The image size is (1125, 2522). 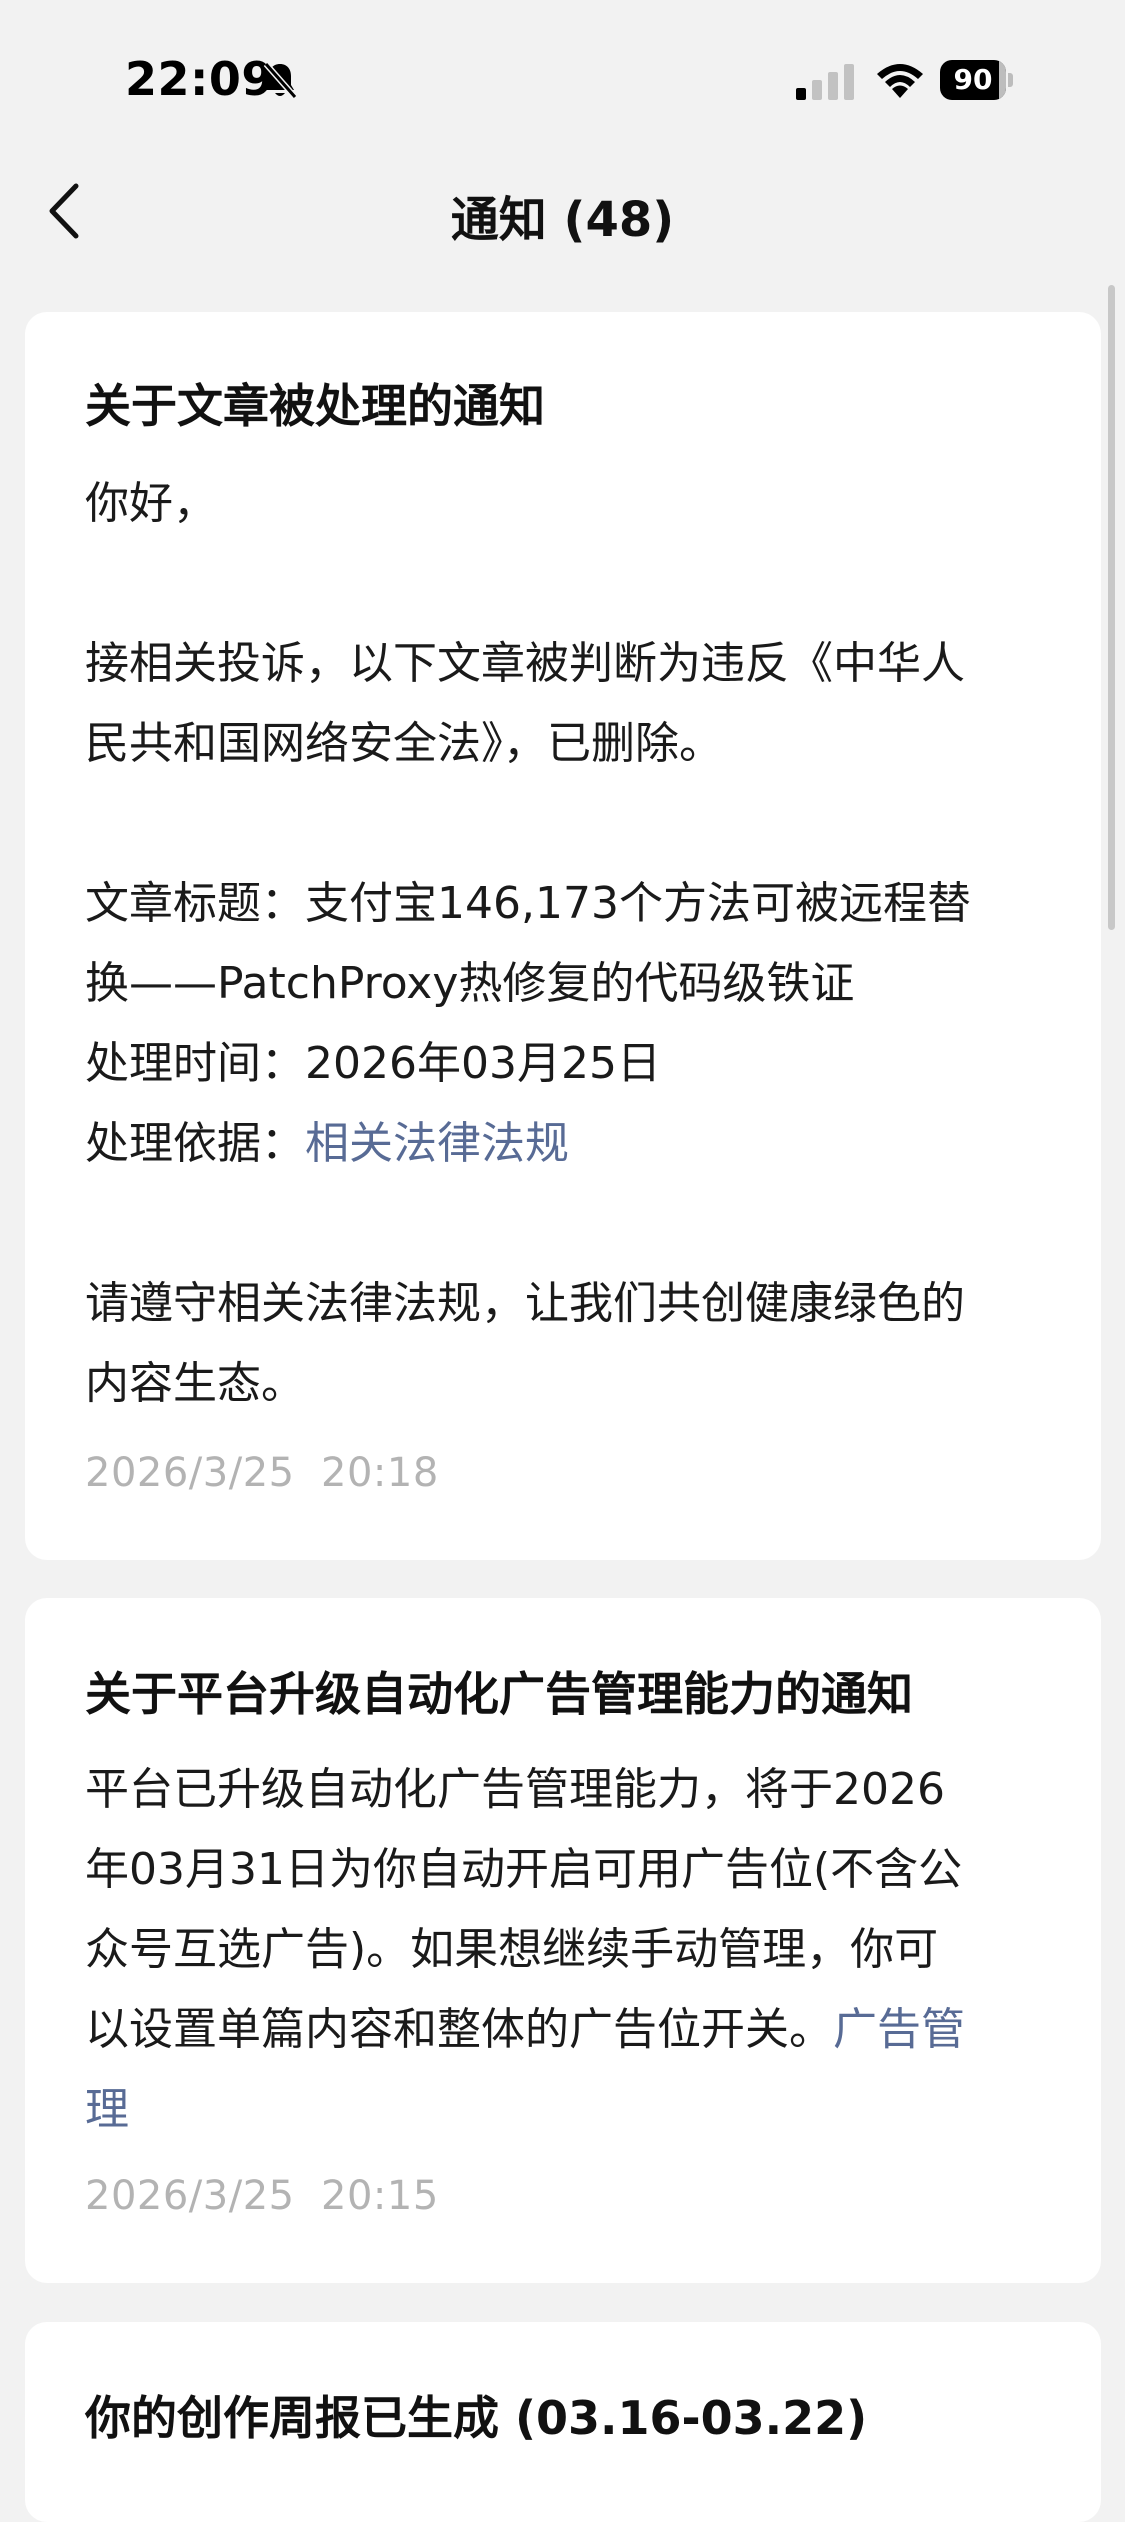 I want to click on wifi-icon, so click(x=900, y=81).